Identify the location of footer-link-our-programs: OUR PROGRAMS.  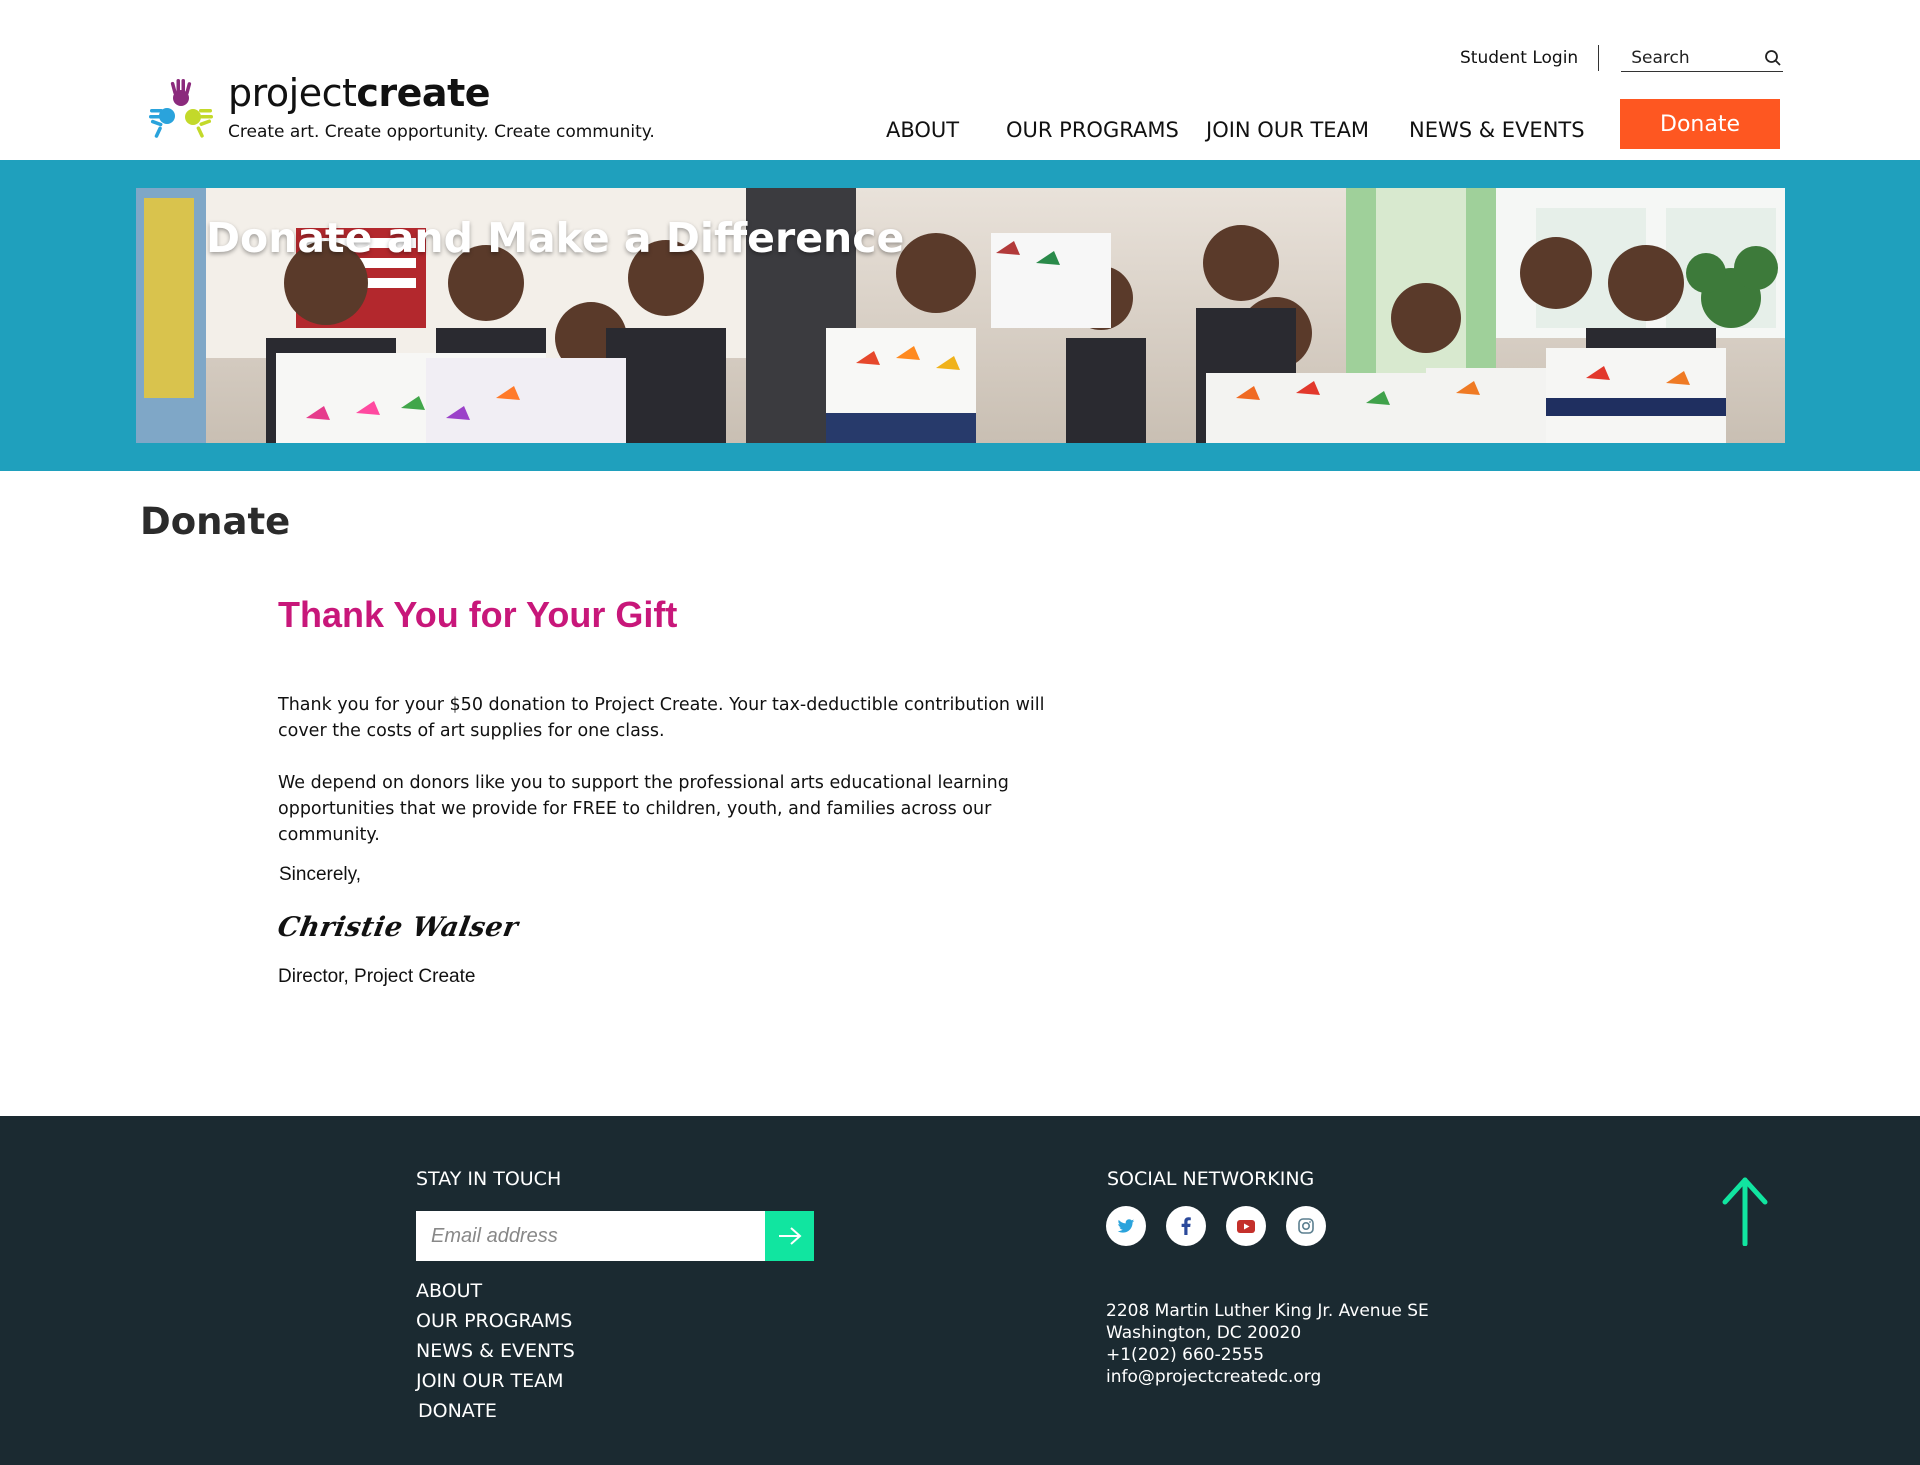
(495, 1321).